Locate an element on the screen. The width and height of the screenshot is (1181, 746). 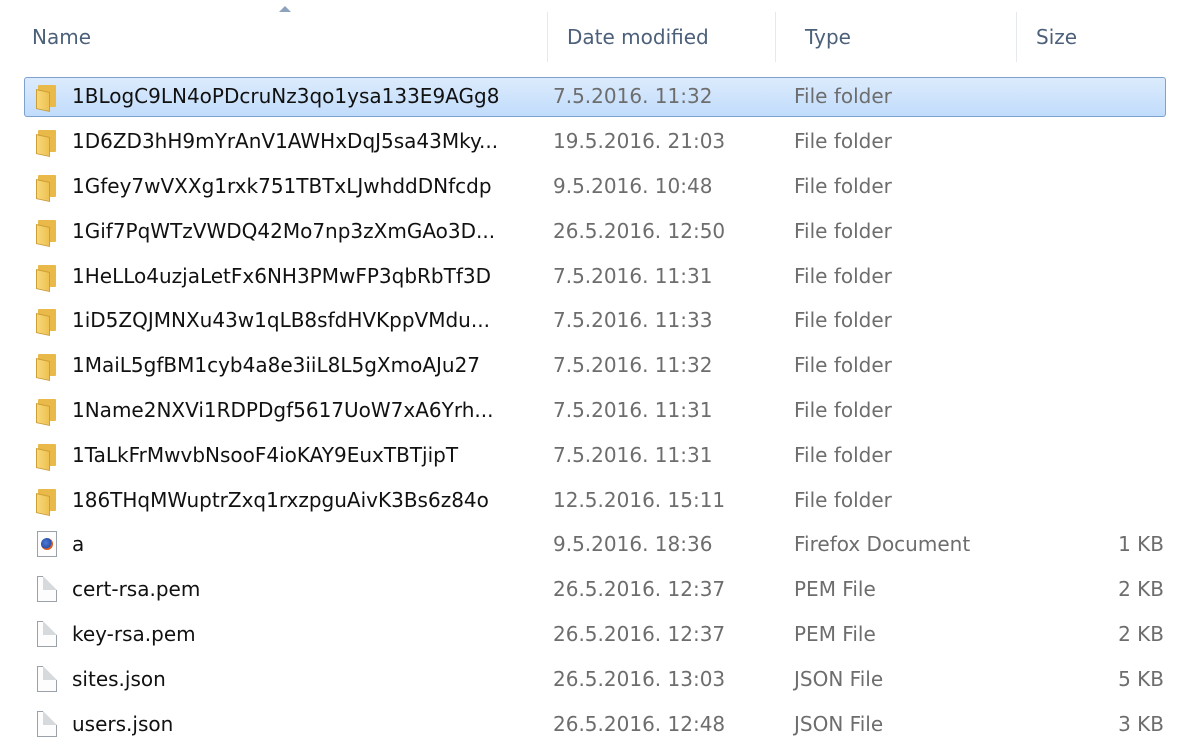
file-name: sites.json is located at coordinates (119, 678).